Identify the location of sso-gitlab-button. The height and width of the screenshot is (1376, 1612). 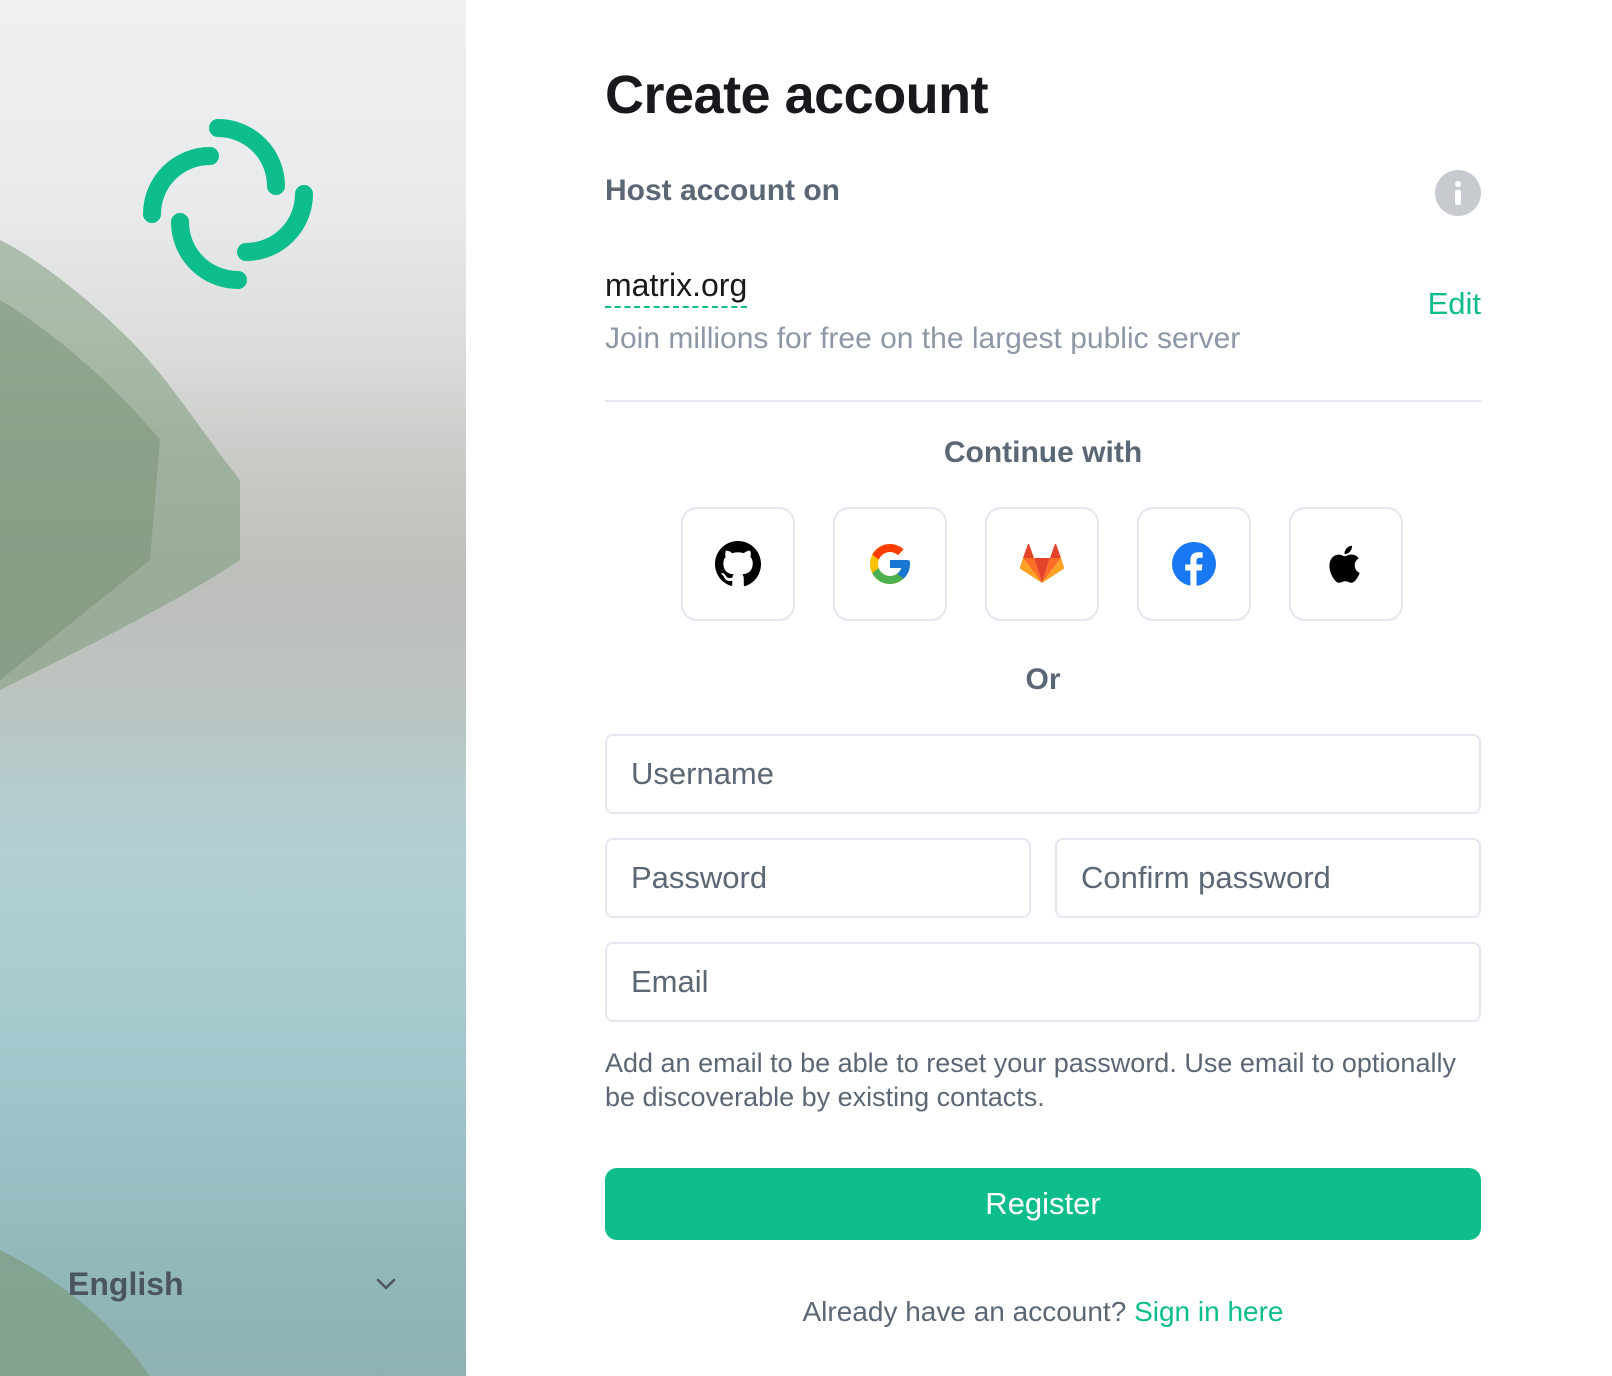
(1042, 564).